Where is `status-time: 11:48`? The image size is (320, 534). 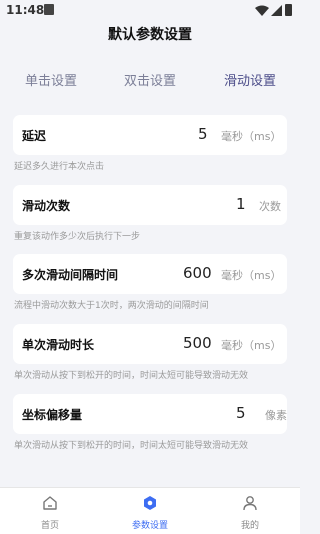
status-time: 11:48 is located at coordinates (25, 10).